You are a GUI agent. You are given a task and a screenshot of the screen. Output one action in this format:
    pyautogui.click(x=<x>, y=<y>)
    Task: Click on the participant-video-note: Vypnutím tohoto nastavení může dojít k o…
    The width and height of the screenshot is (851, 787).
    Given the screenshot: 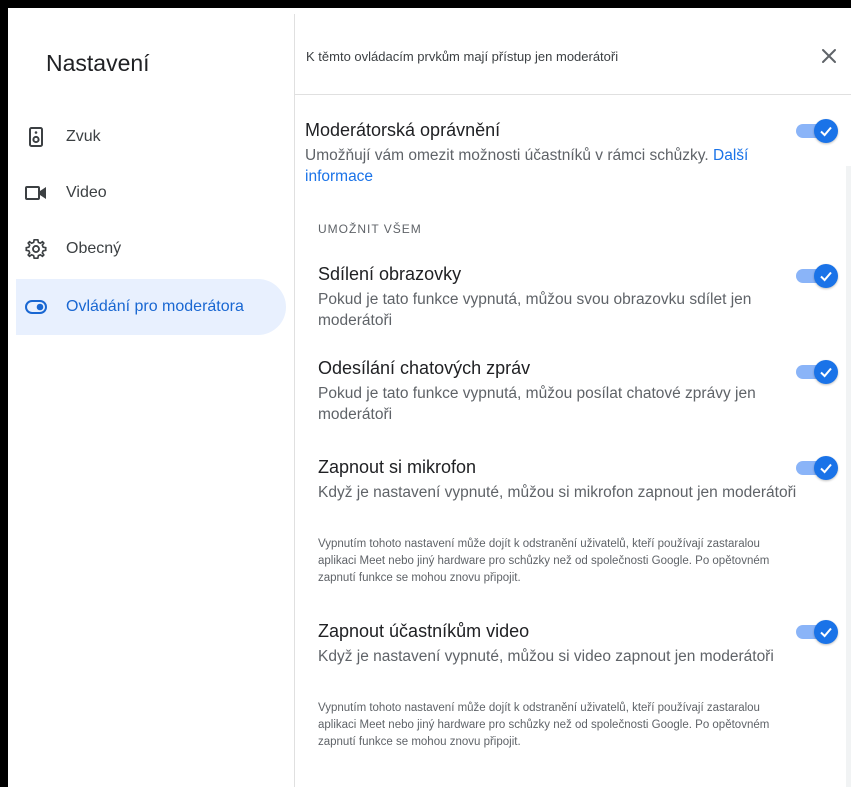 What is the action you would take?
    pyautogui.click(x=544, y=725)
    